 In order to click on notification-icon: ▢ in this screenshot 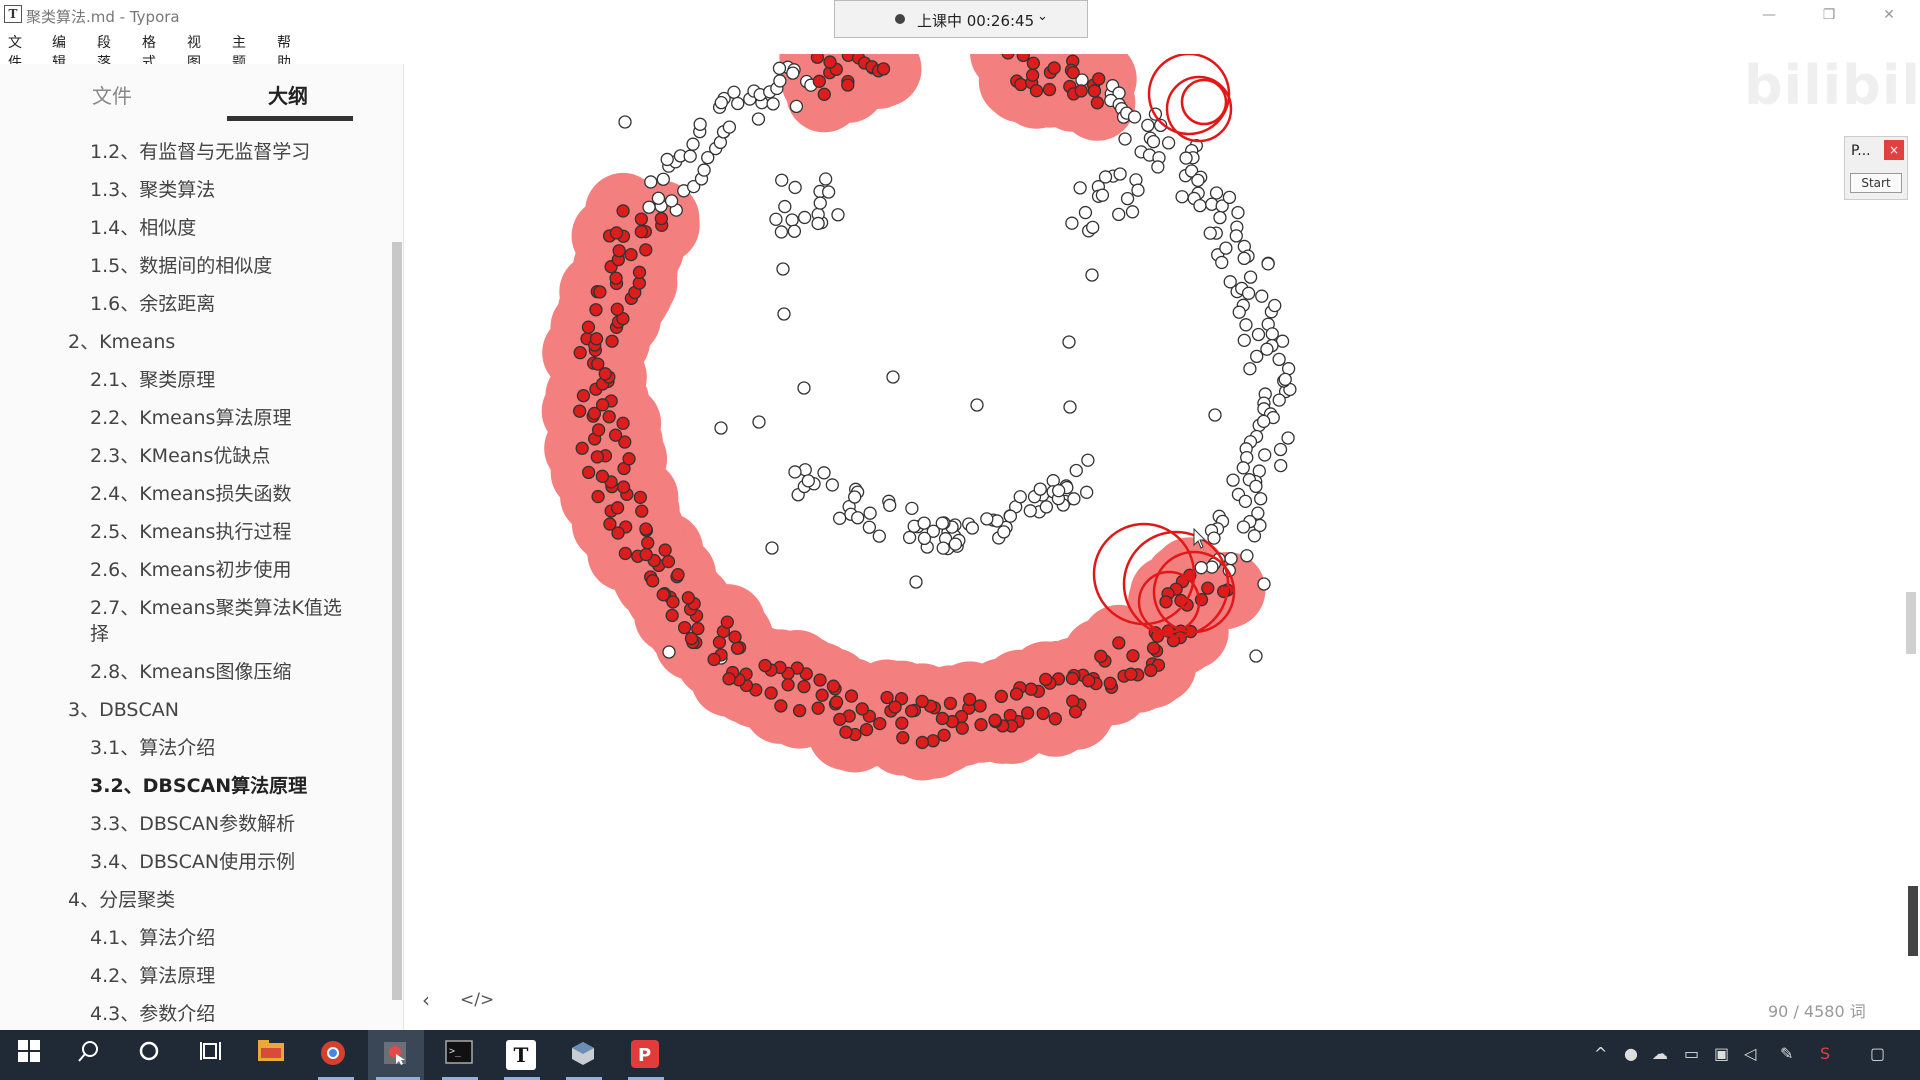, I will do `click(1877, 1053)`.